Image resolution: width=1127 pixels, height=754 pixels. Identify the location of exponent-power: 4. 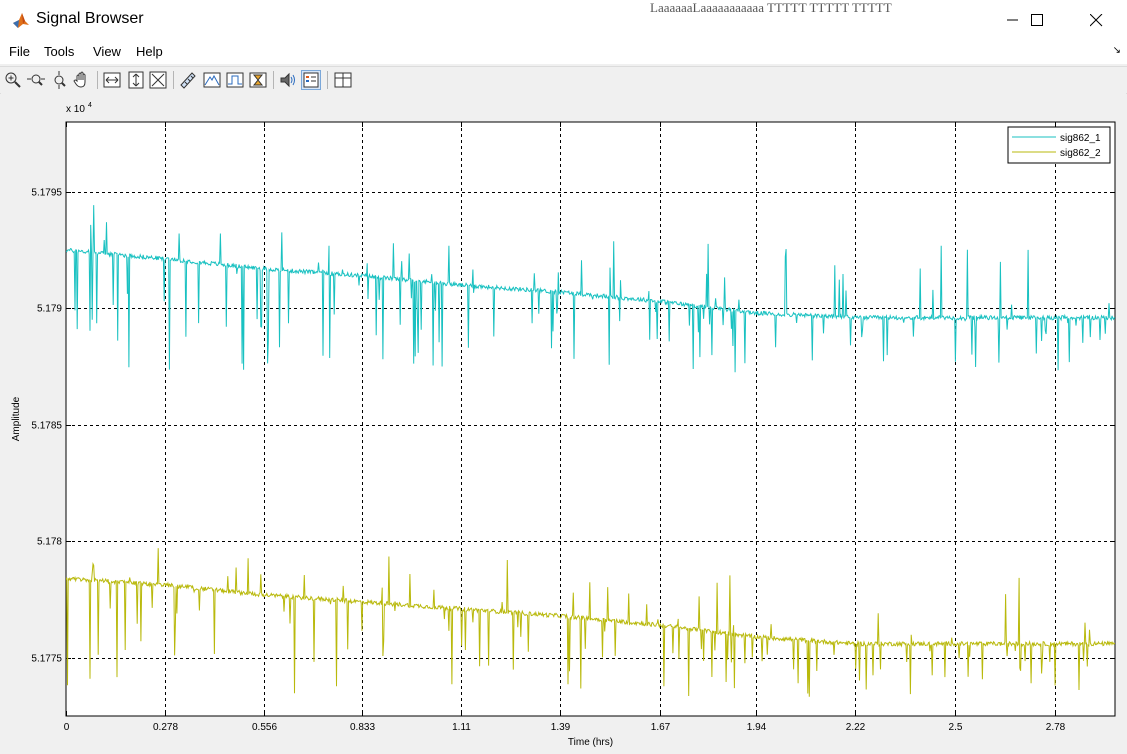
(90, 105).